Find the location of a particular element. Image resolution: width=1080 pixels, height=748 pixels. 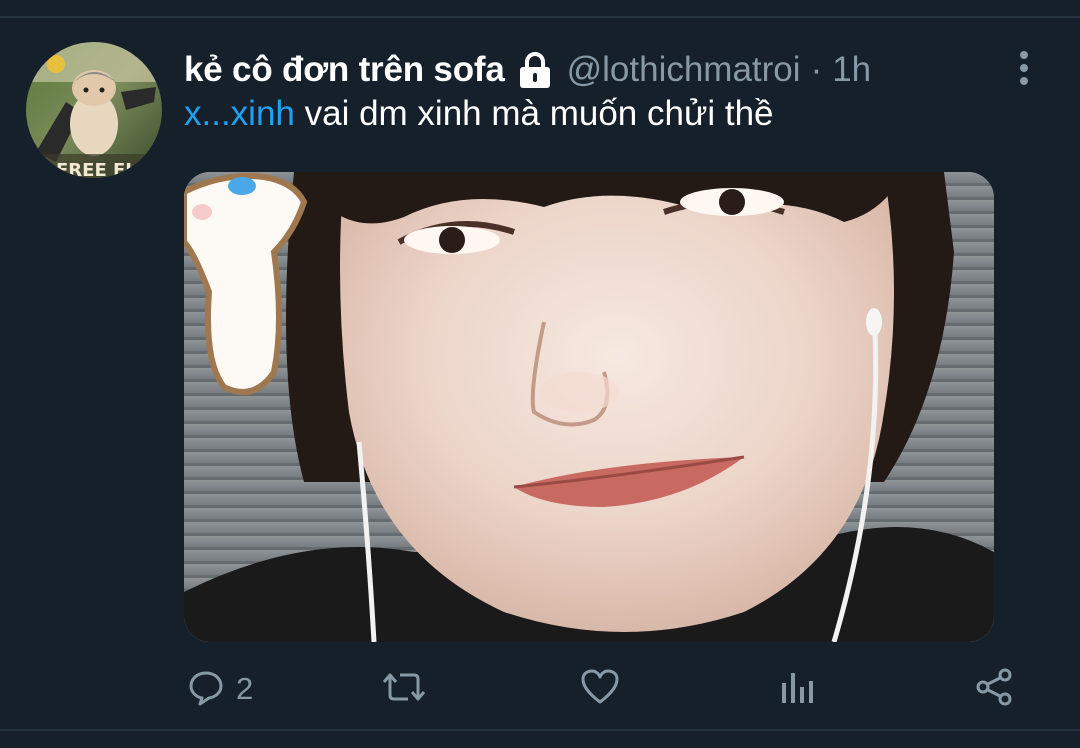

analytics-icon is located at coordinates (798, 689).